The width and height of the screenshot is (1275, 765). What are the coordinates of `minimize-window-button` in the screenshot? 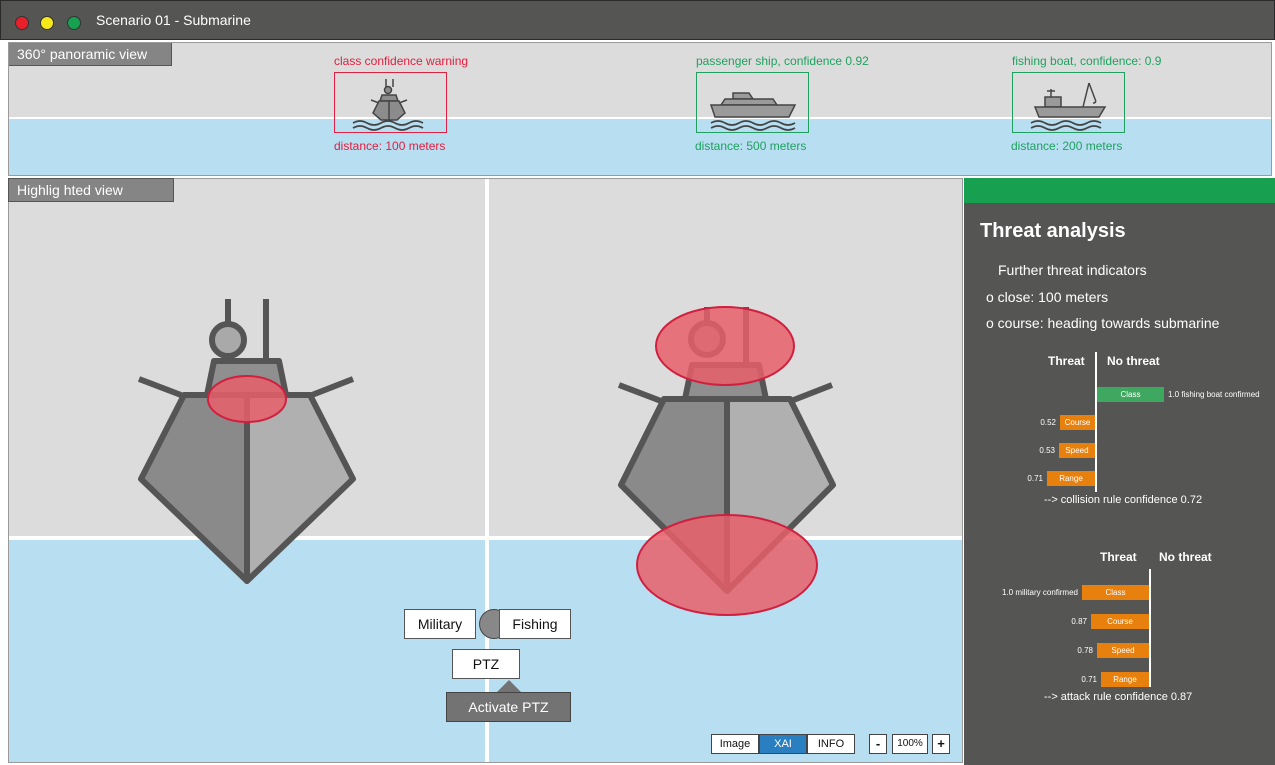 It's located at (47, 23).